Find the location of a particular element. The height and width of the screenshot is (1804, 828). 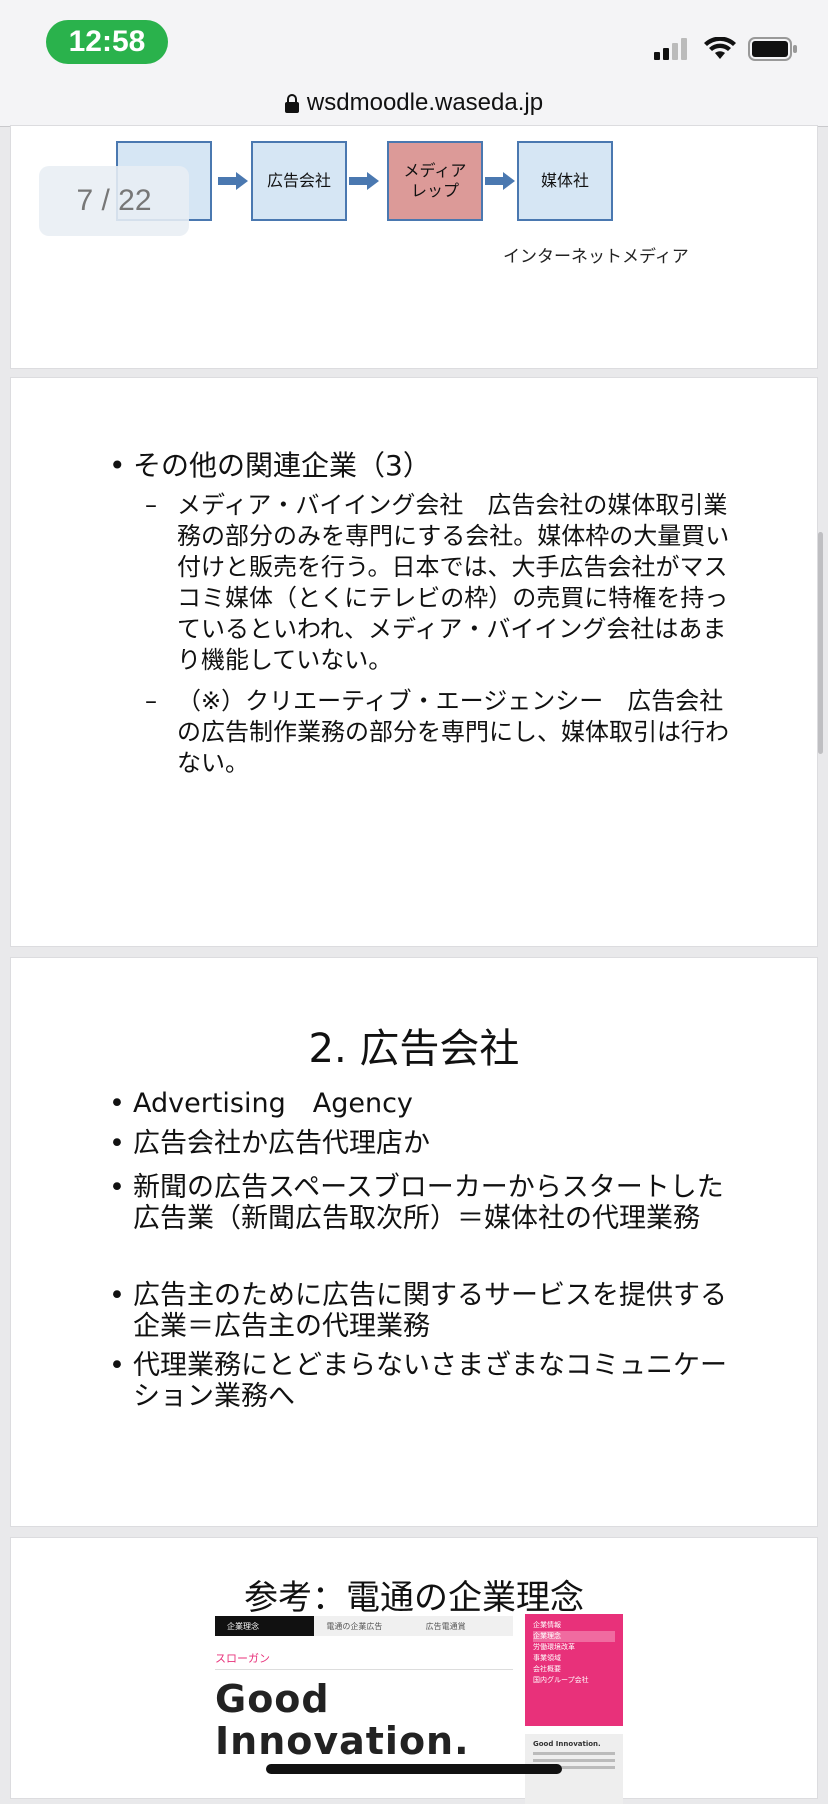

url-text: wsdmoodle.waseda.jp is located at coordinates (425, 103).